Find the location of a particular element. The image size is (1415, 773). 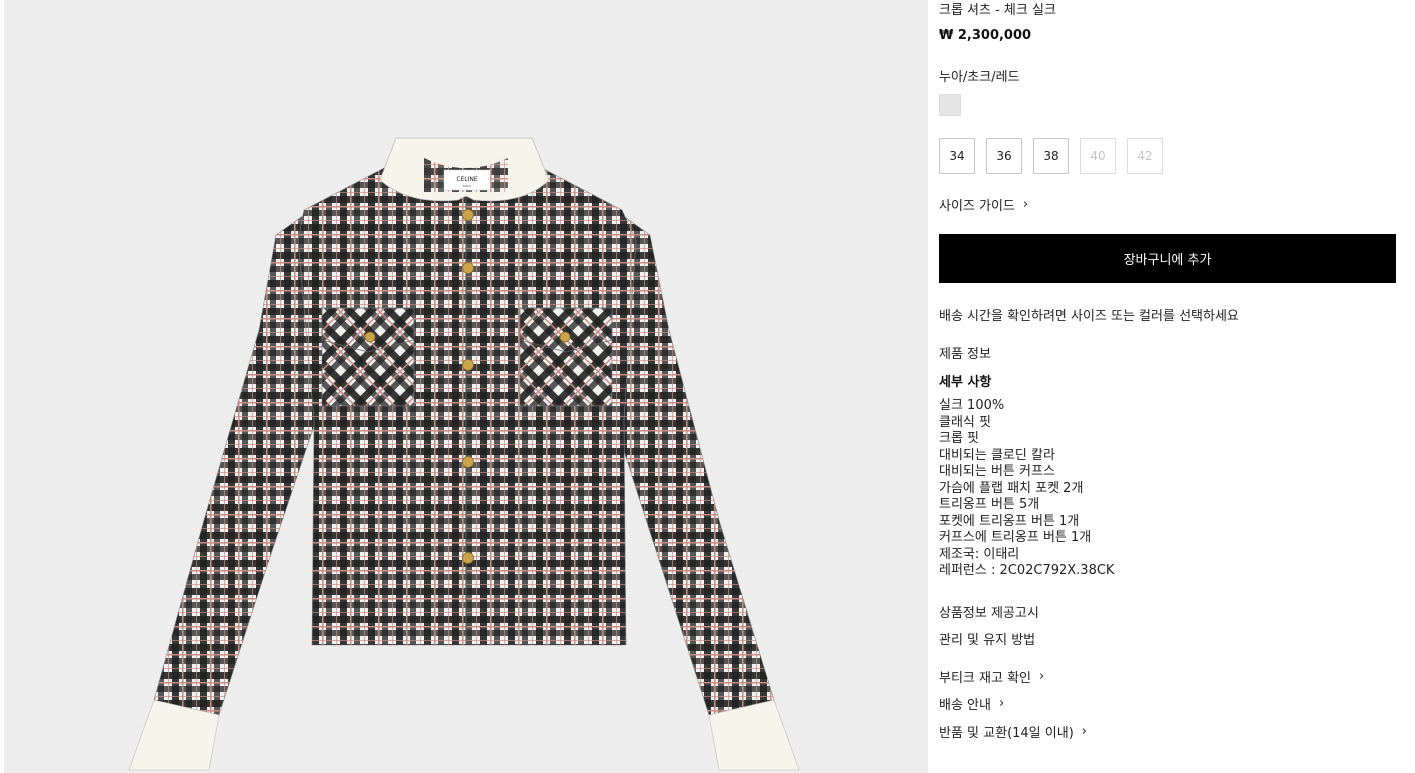

detail-item: 제조국: 이태리 is located at coordinates (979, 554).